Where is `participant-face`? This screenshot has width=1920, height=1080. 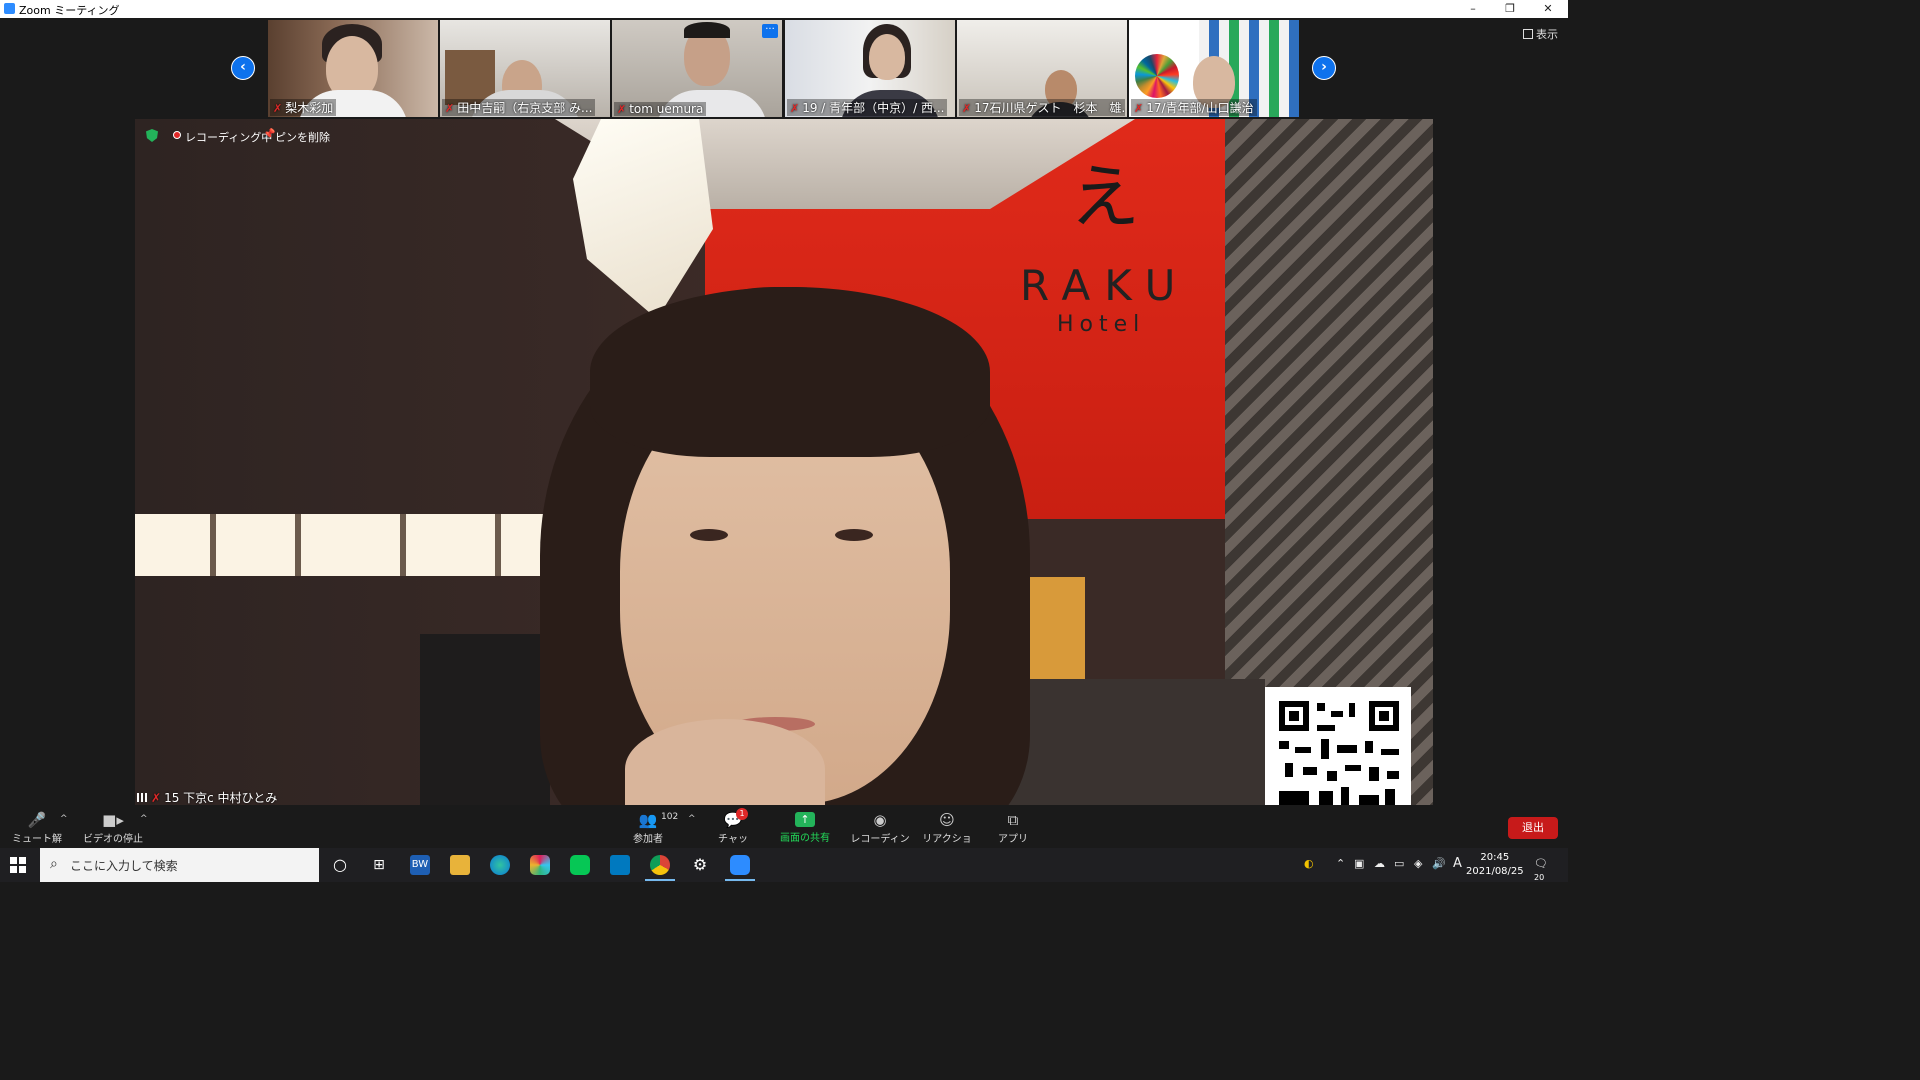
participant-face is located at coordinates (887, 57).